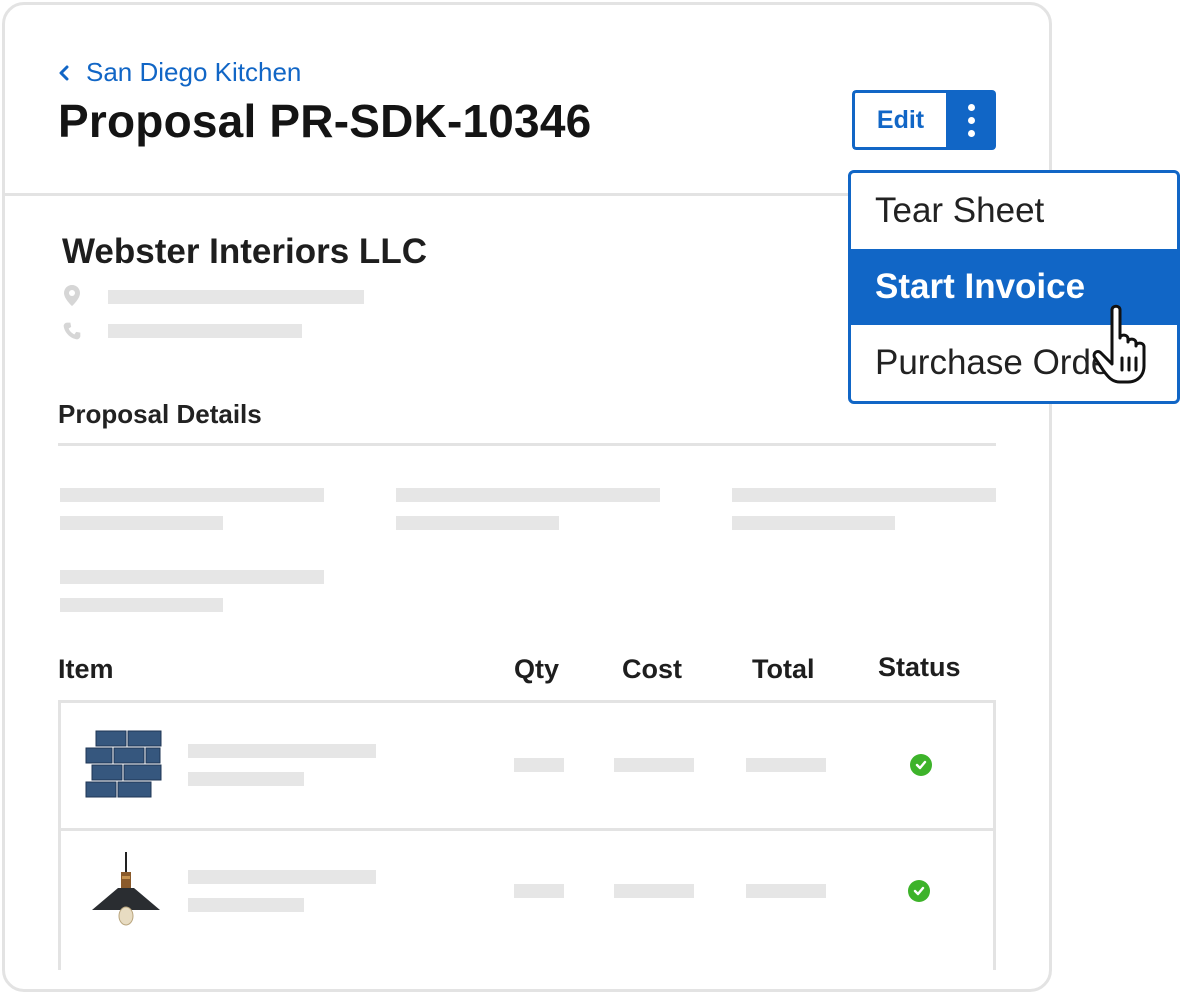 The height and width of the screenshot is (992, 1180). I want to click on address-placeholder, so click(236, 297).